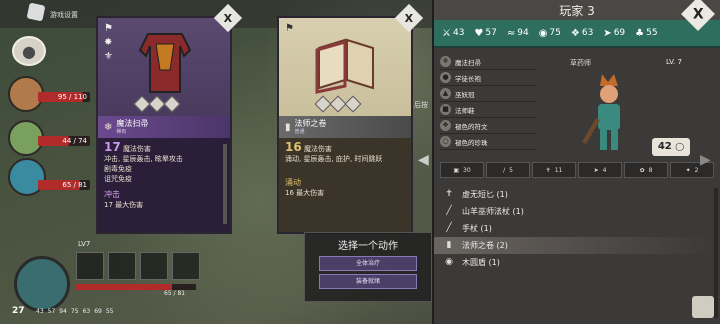 Image resolution: width=720 pixels, height=324 pixels. I want to click on cane-icon: ╱, so click(449, 227).